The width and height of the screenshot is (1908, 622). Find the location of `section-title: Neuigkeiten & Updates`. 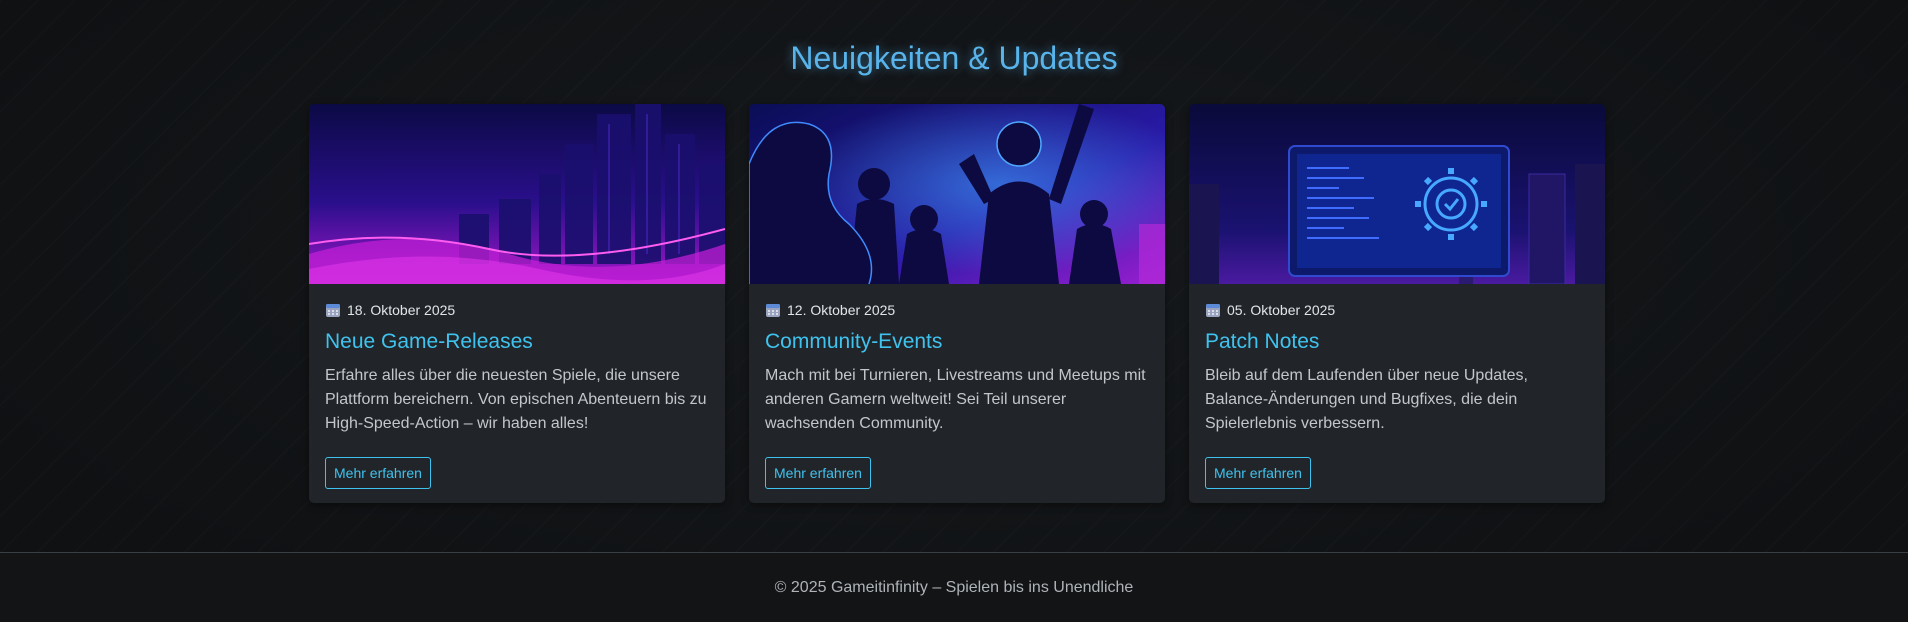

section-title: Neuigkeiten & Updates is located at coordinates (954, 58).